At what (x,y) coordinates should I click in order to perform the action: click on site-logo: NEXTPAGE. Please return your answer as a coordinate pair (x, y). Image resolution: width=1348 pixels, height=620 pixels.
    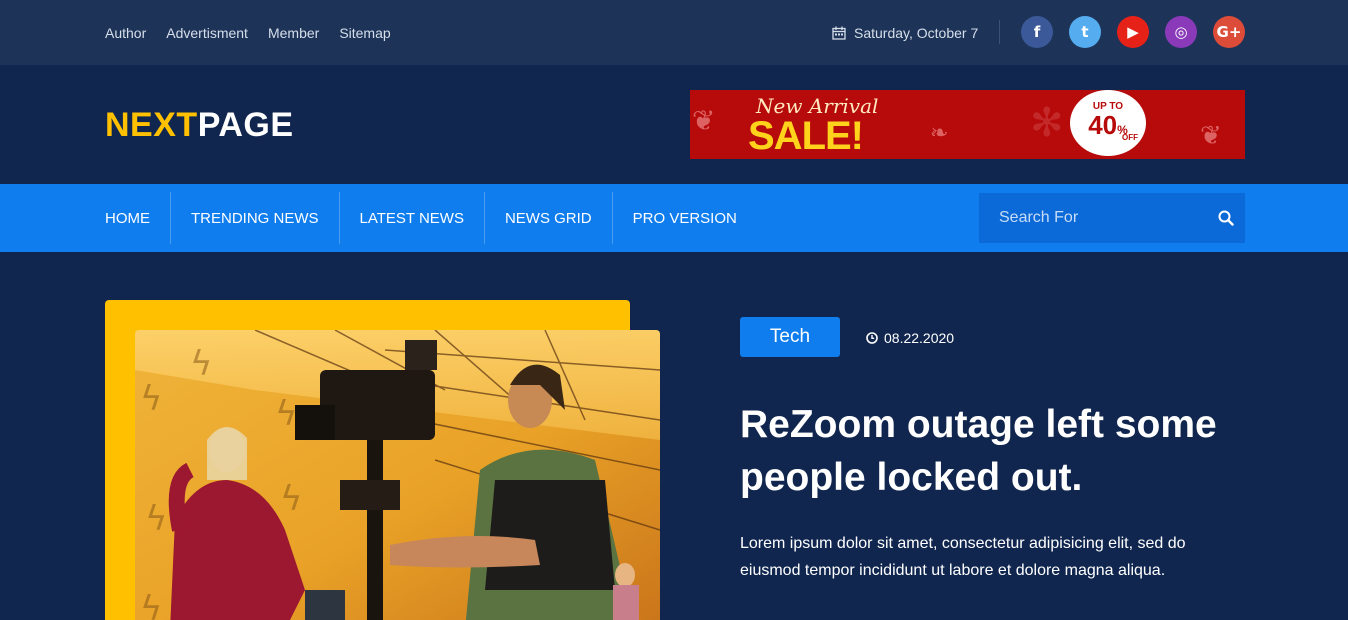
    Looking at the image, I should click on (199, 125).